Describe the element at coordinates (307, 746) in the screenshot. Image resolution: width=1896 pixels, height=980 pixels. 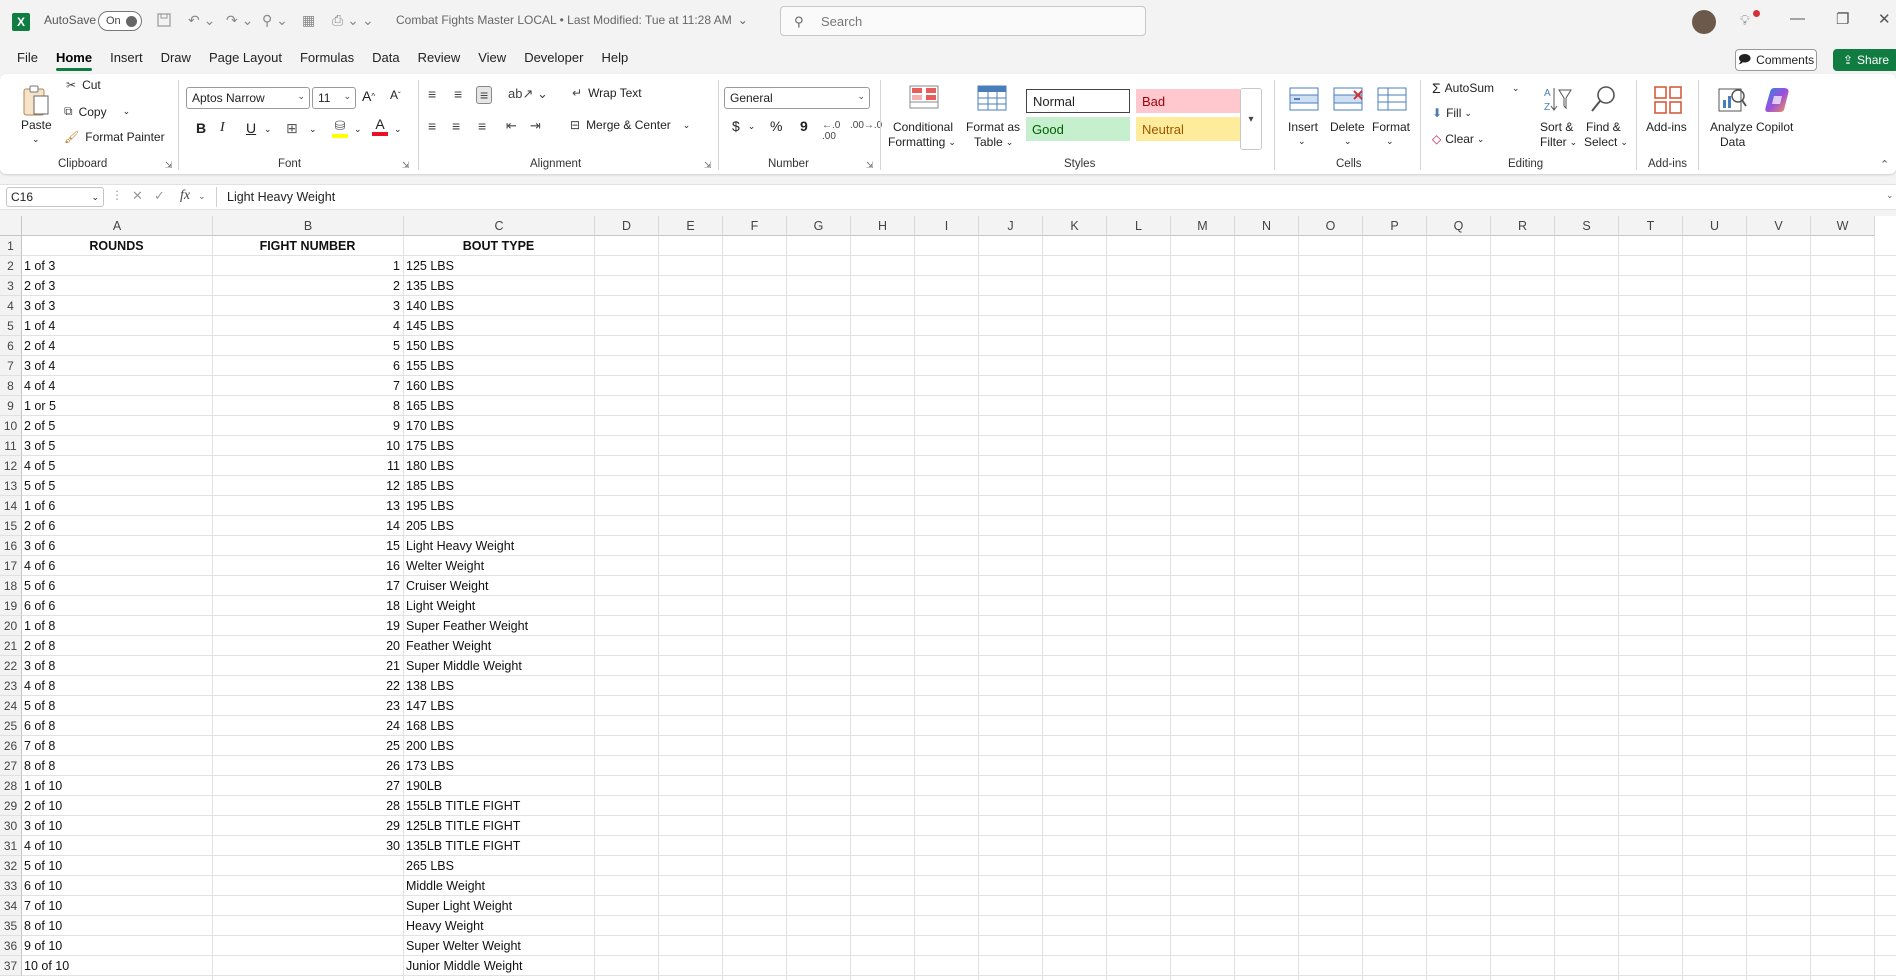
I see `cell-fight-number: 25` at that location.